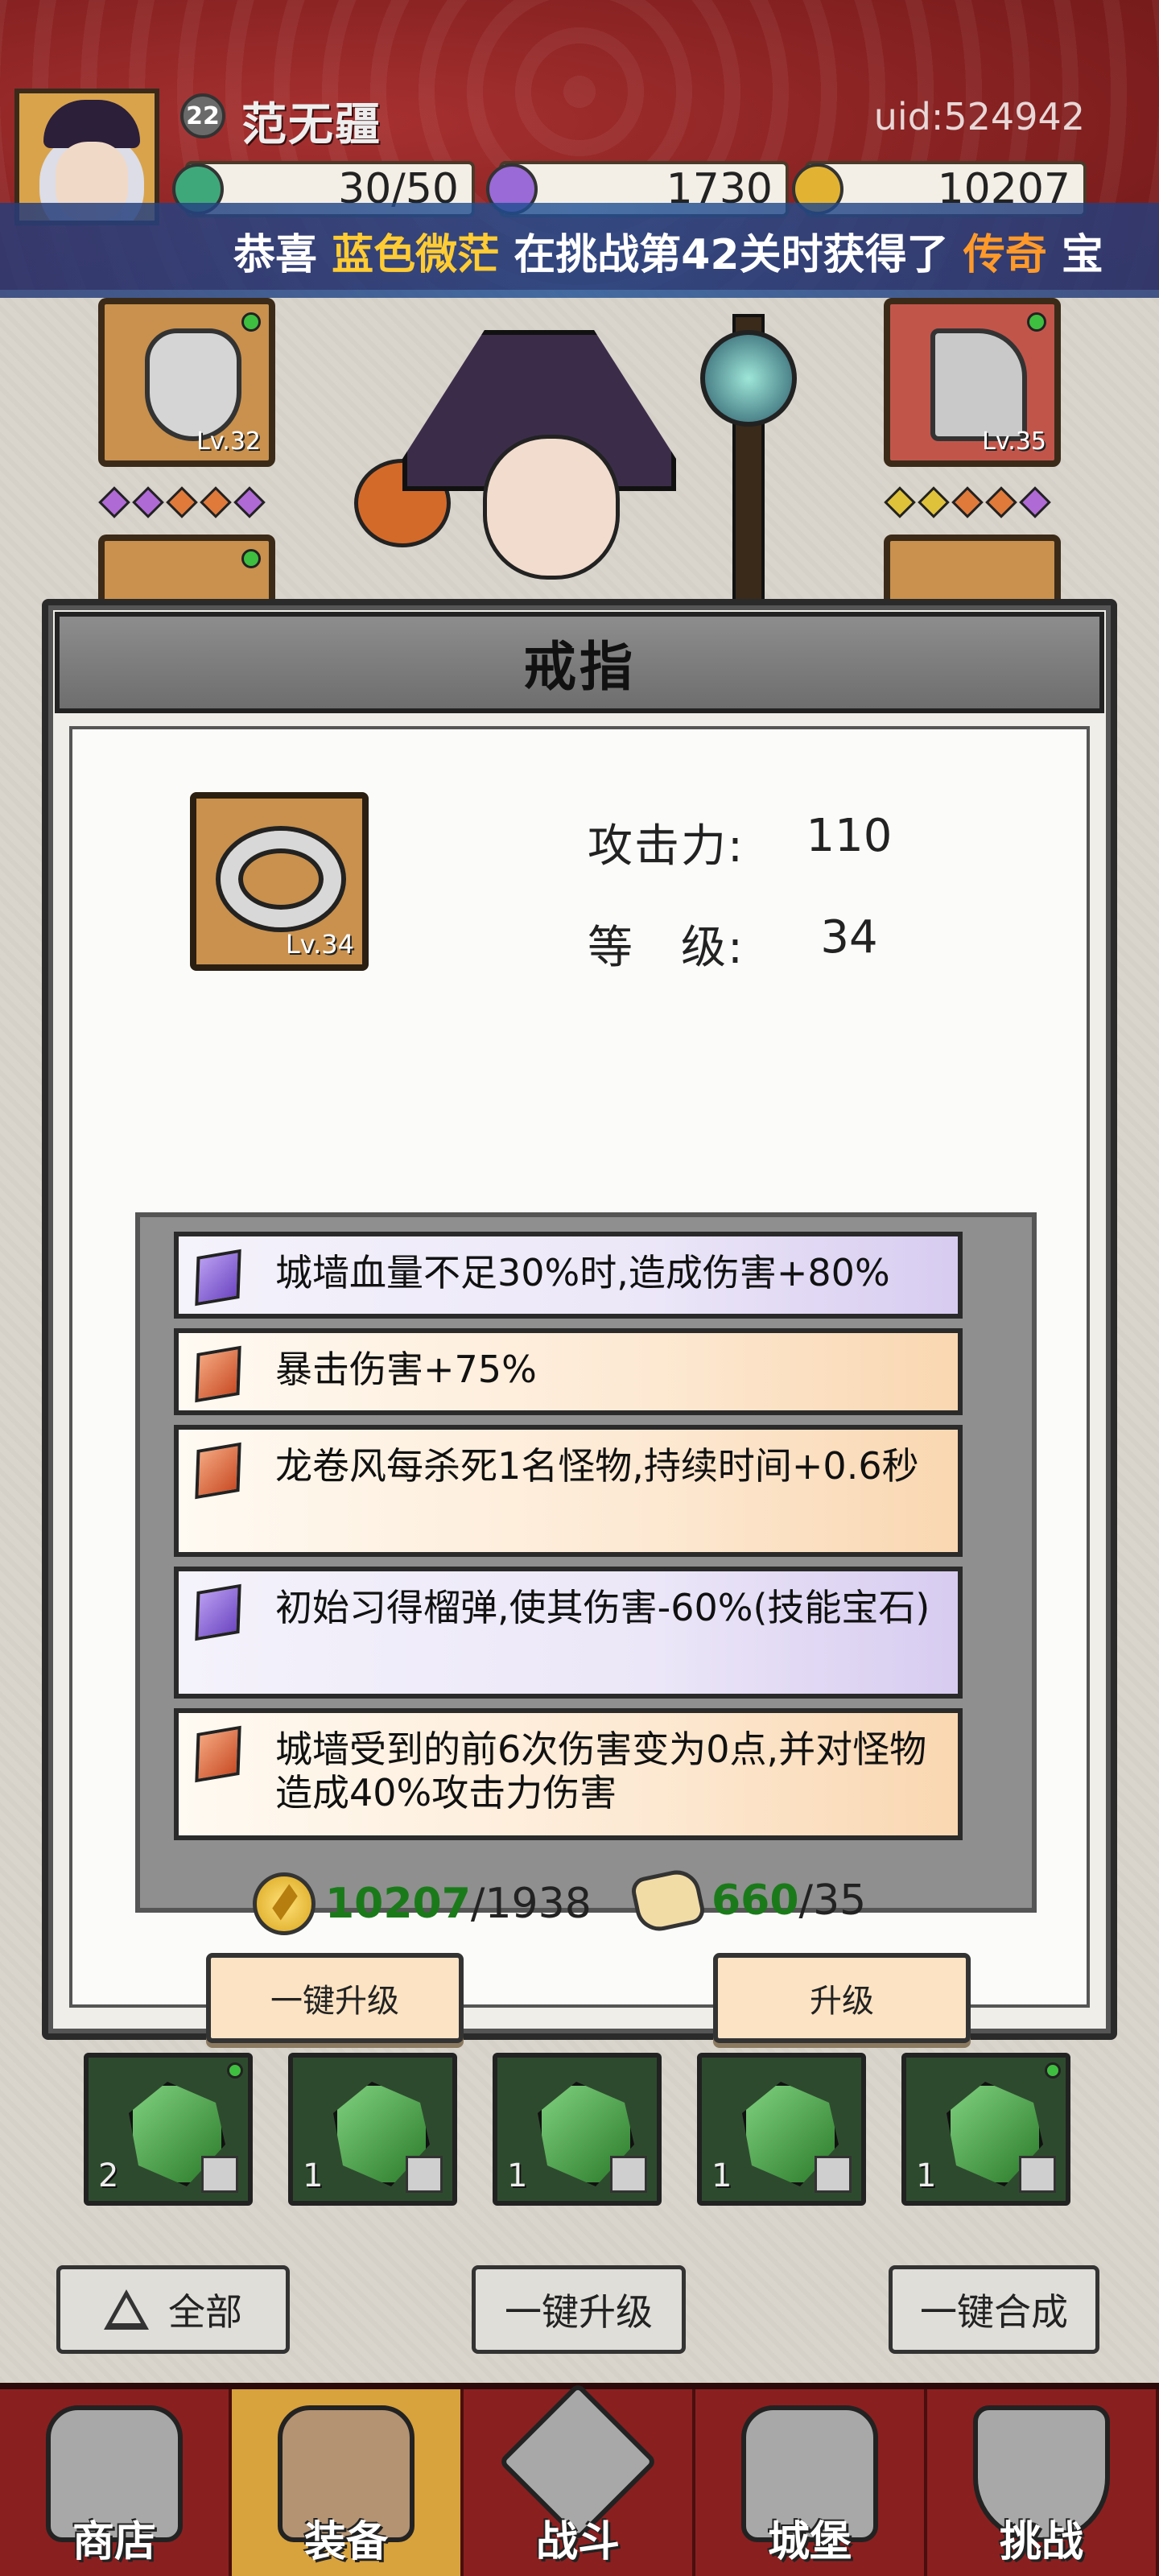 This screenshot has height=2576, width=1159. I want to click on inventory-slot: 2, so click(168, 2129).